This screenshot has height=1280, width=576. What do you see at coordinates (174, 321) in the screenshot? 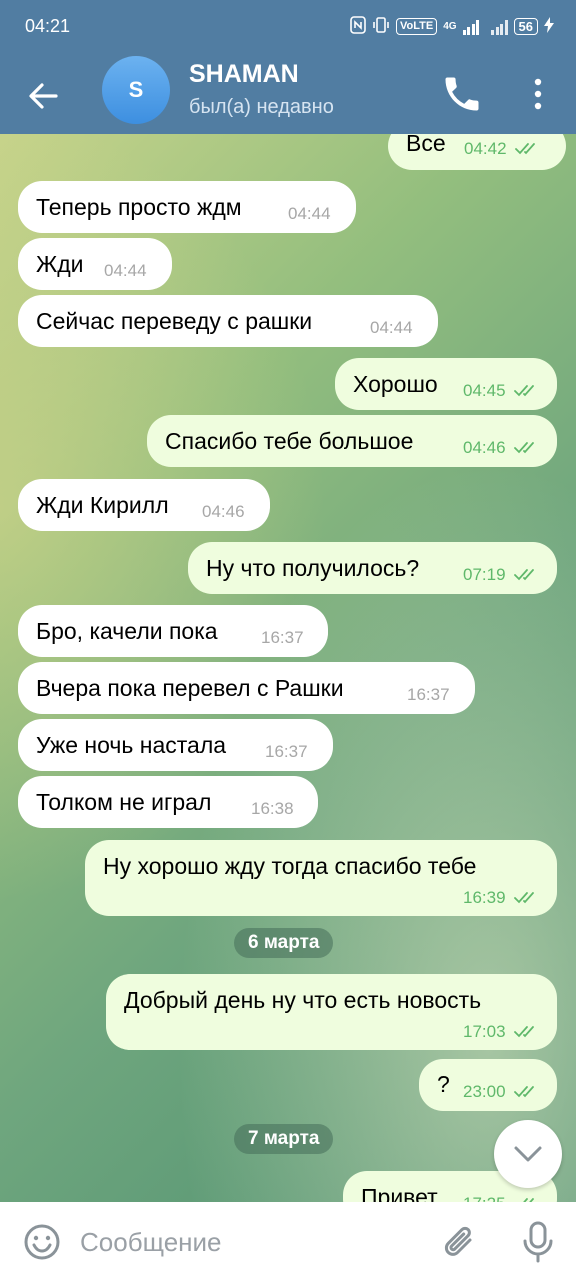
I see `message-text: Сейчас переведу с рашки` at bounding box center [174, 321].